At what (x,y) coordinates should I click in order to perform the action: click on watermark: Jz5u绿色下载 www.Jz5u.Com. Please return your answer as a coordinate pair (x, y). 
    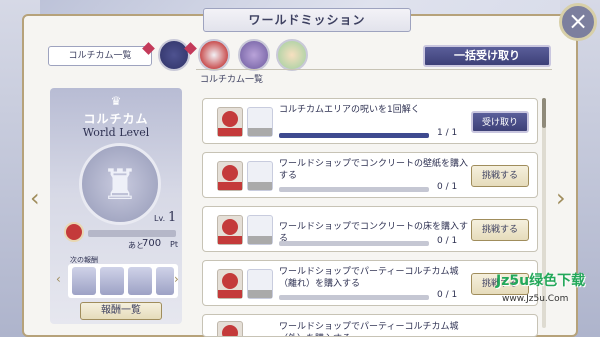
    Looking at the image, I should click on (548, 303).